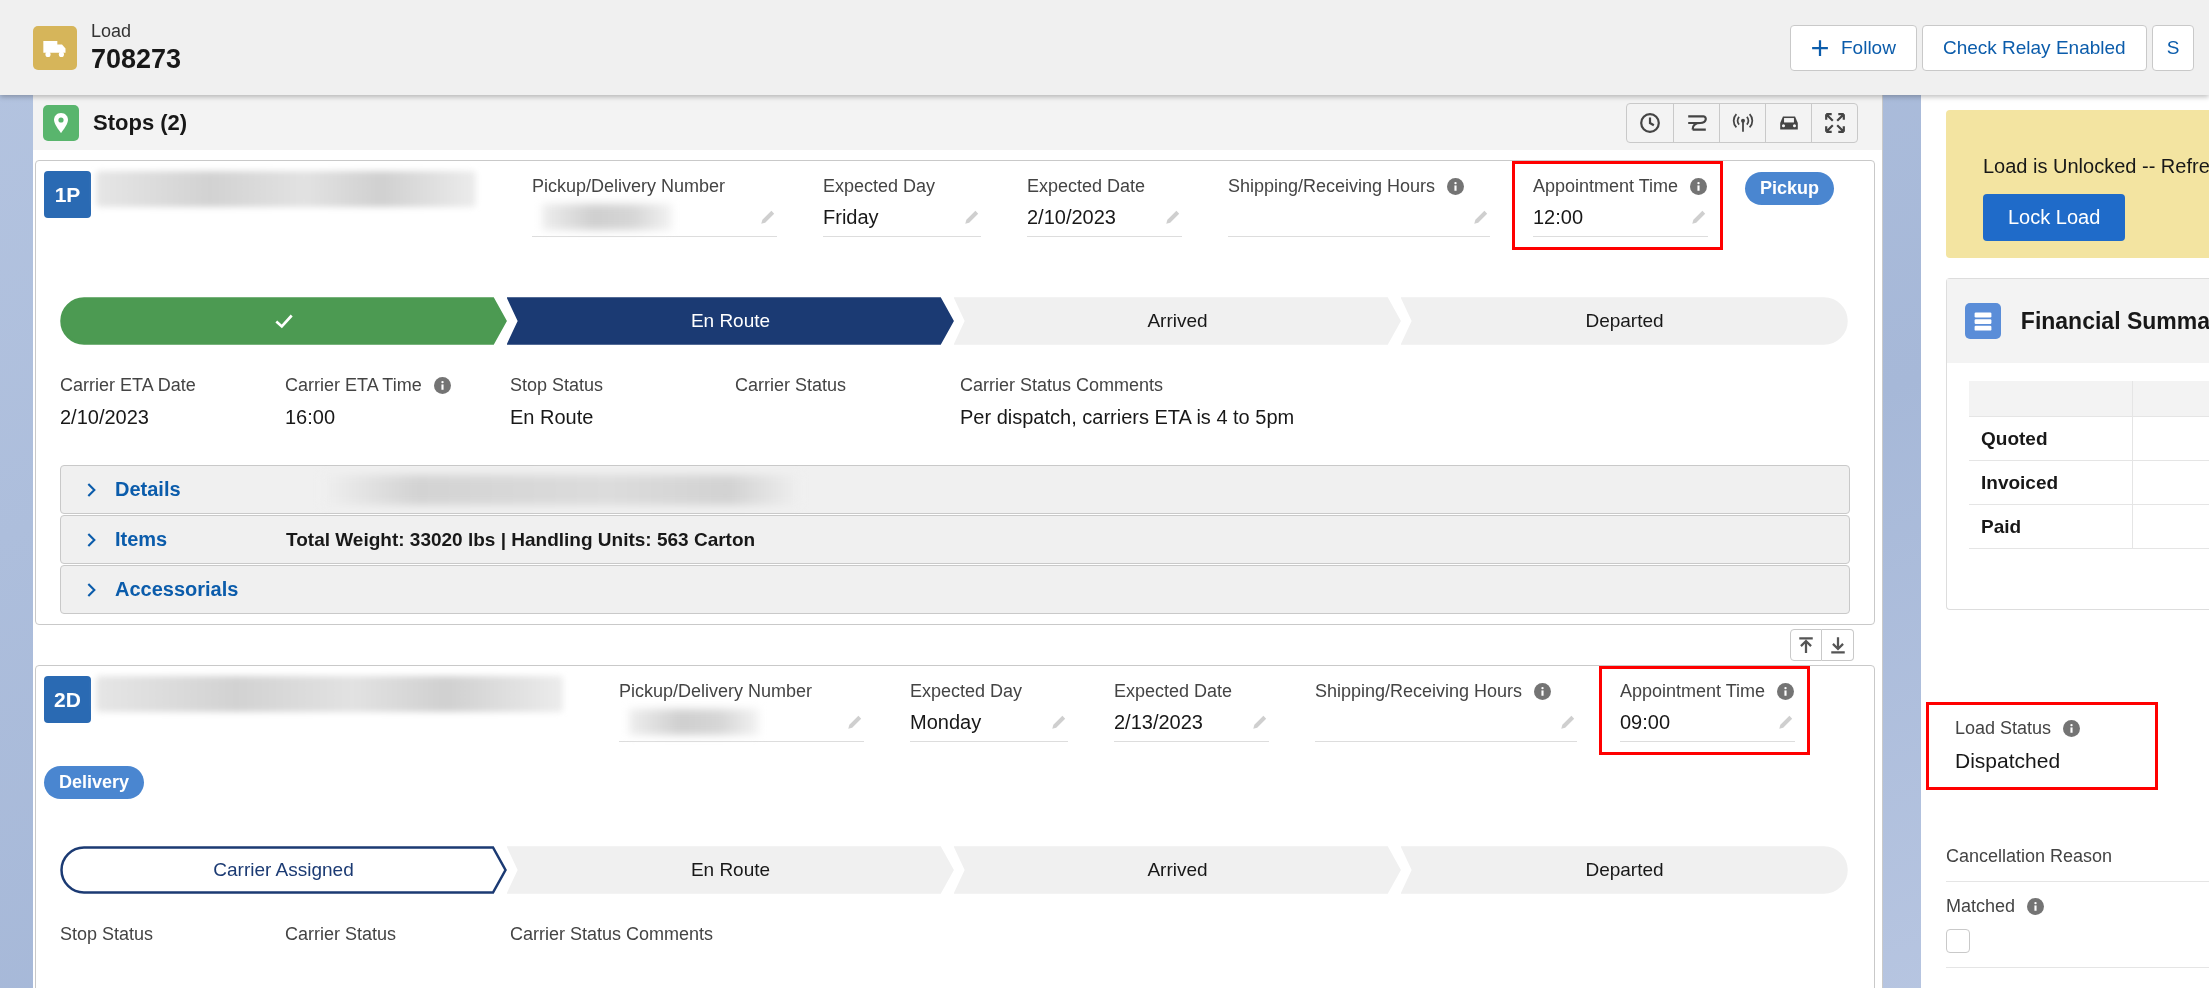 The height and width of the screenshot is (988, 2209). I want to click on card-title: Stops (2), so click(140, 122).